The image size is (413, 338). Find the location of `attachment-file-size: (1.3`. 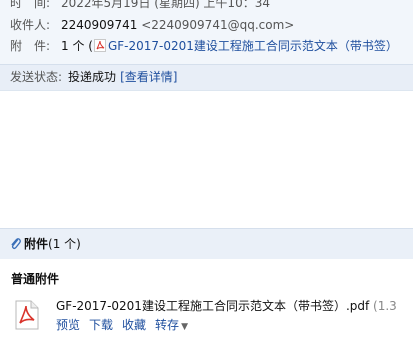

attachment-file-size: (1.3 is located at coordinates (385, 306).